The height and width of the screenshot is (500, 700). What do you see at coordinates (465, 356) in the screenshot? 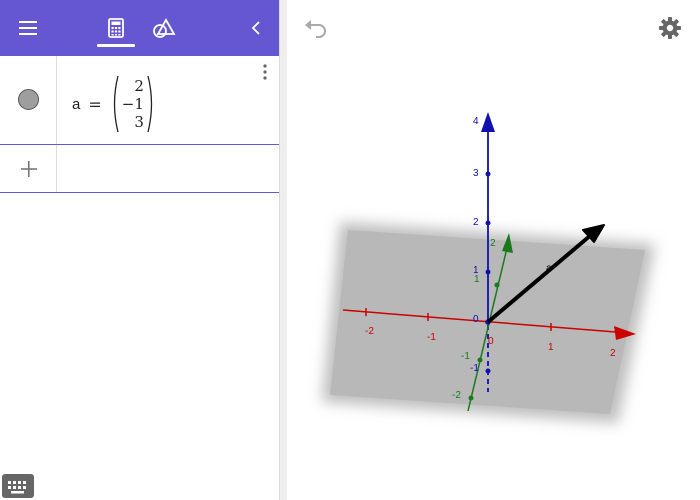
I see `y-tick-label: -1` at bounding box center [465, 356].